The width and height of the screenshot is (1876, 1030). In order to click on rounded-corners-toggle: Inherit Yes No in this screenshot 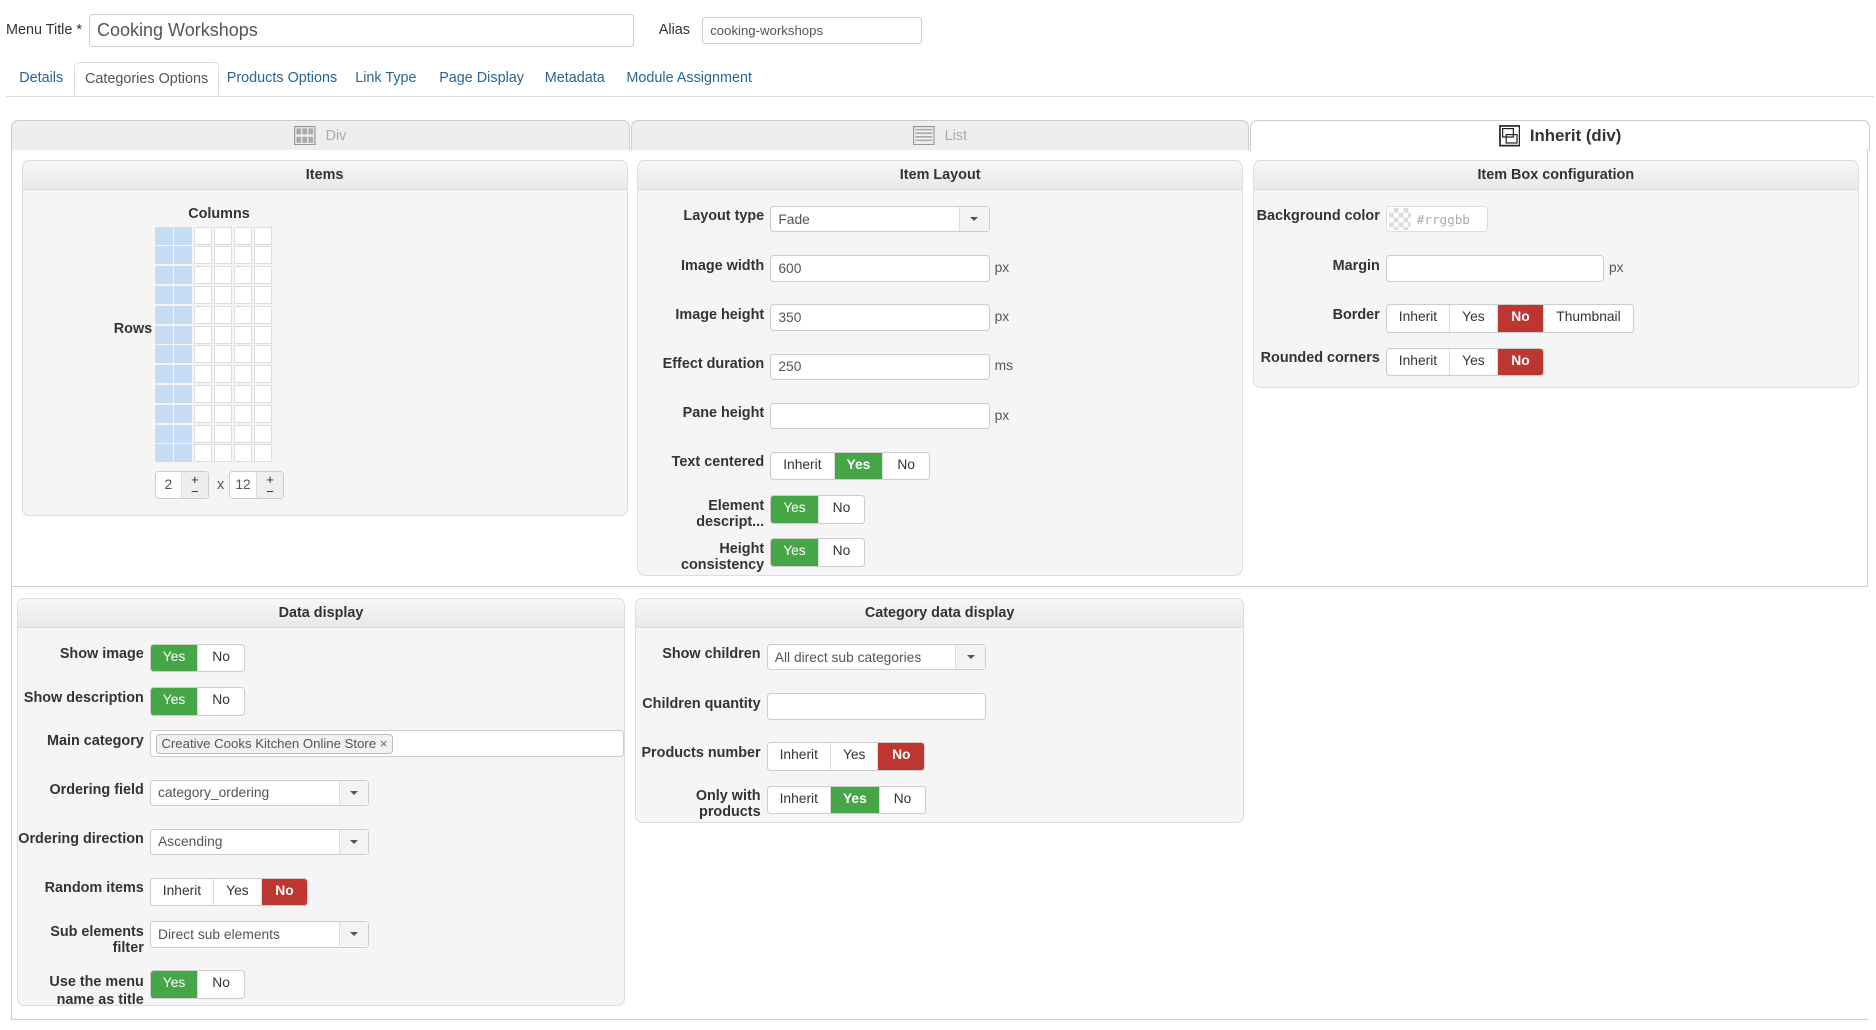, I will do `click(1465, 361)`.